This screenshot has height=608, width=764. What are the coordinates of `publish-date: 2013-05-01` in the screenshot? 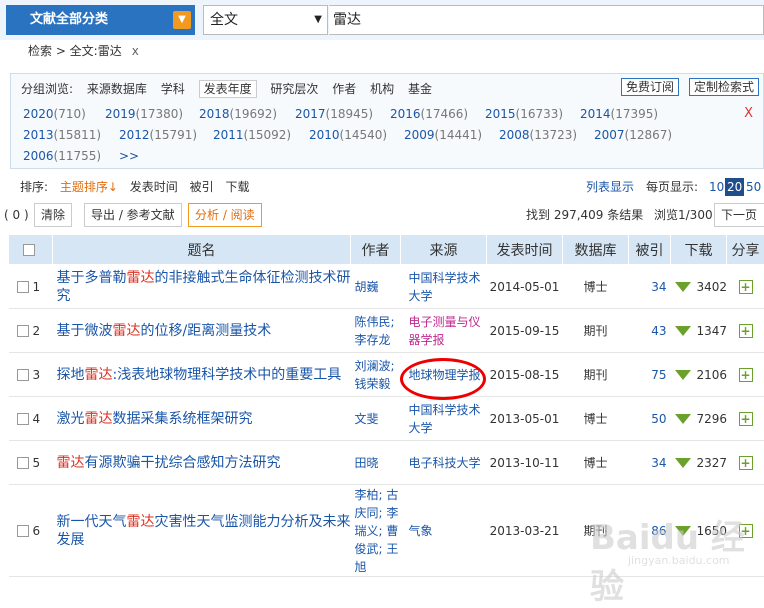 It's located at (525, 419).